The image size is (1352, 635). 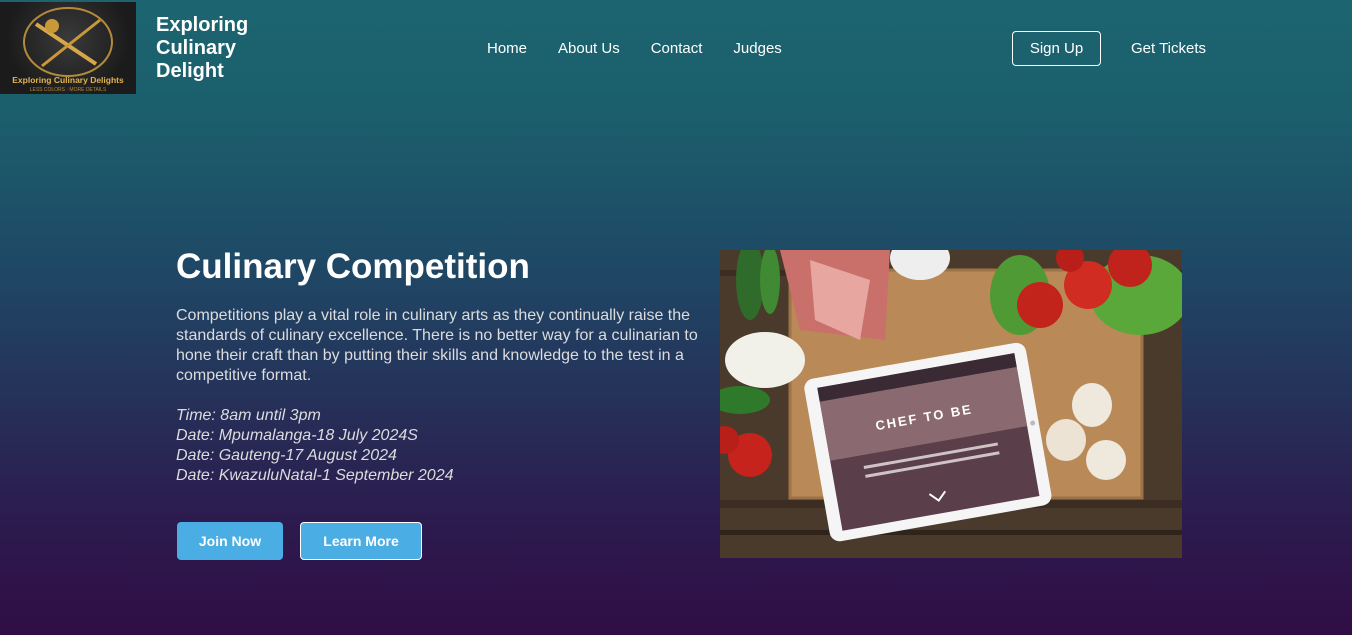 What do you see at coordinates (1168, 48) in the screenshot?
I see `get-tickets-link: Get Tickets` at bounding box center [1168, 48].